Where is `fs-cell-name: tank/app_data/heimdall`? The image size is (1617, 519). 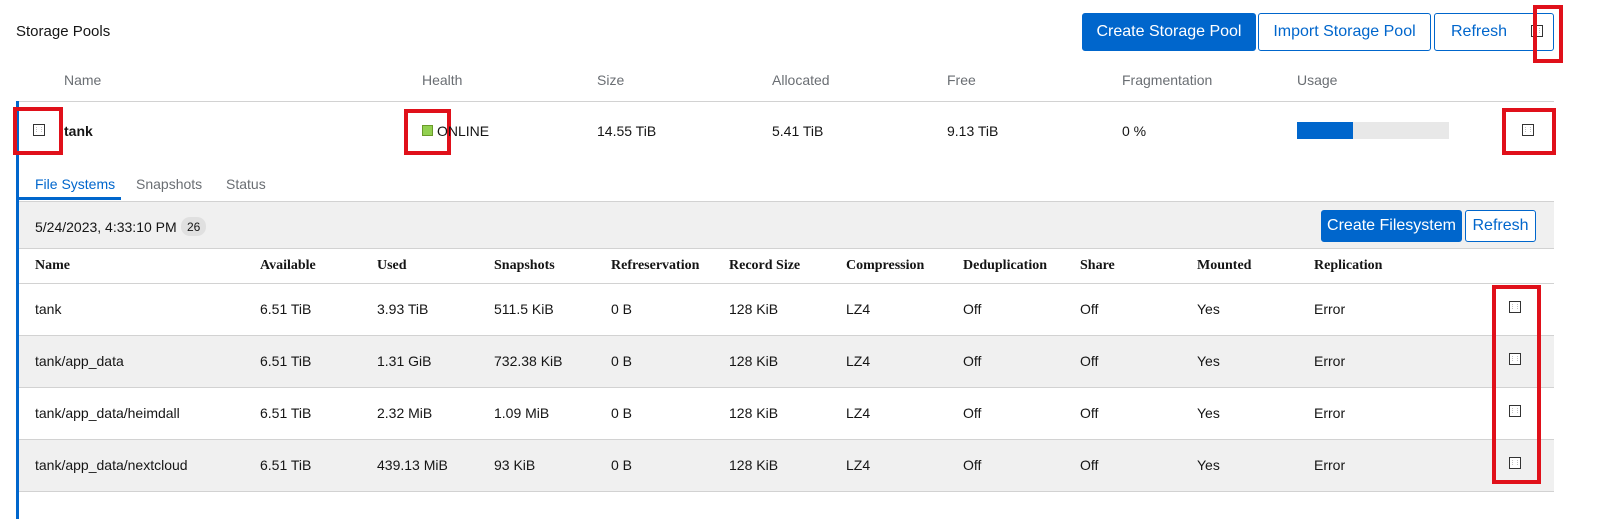
fs-cell-name: tank/app_data/heimdall is located at coordinates (107, 413).